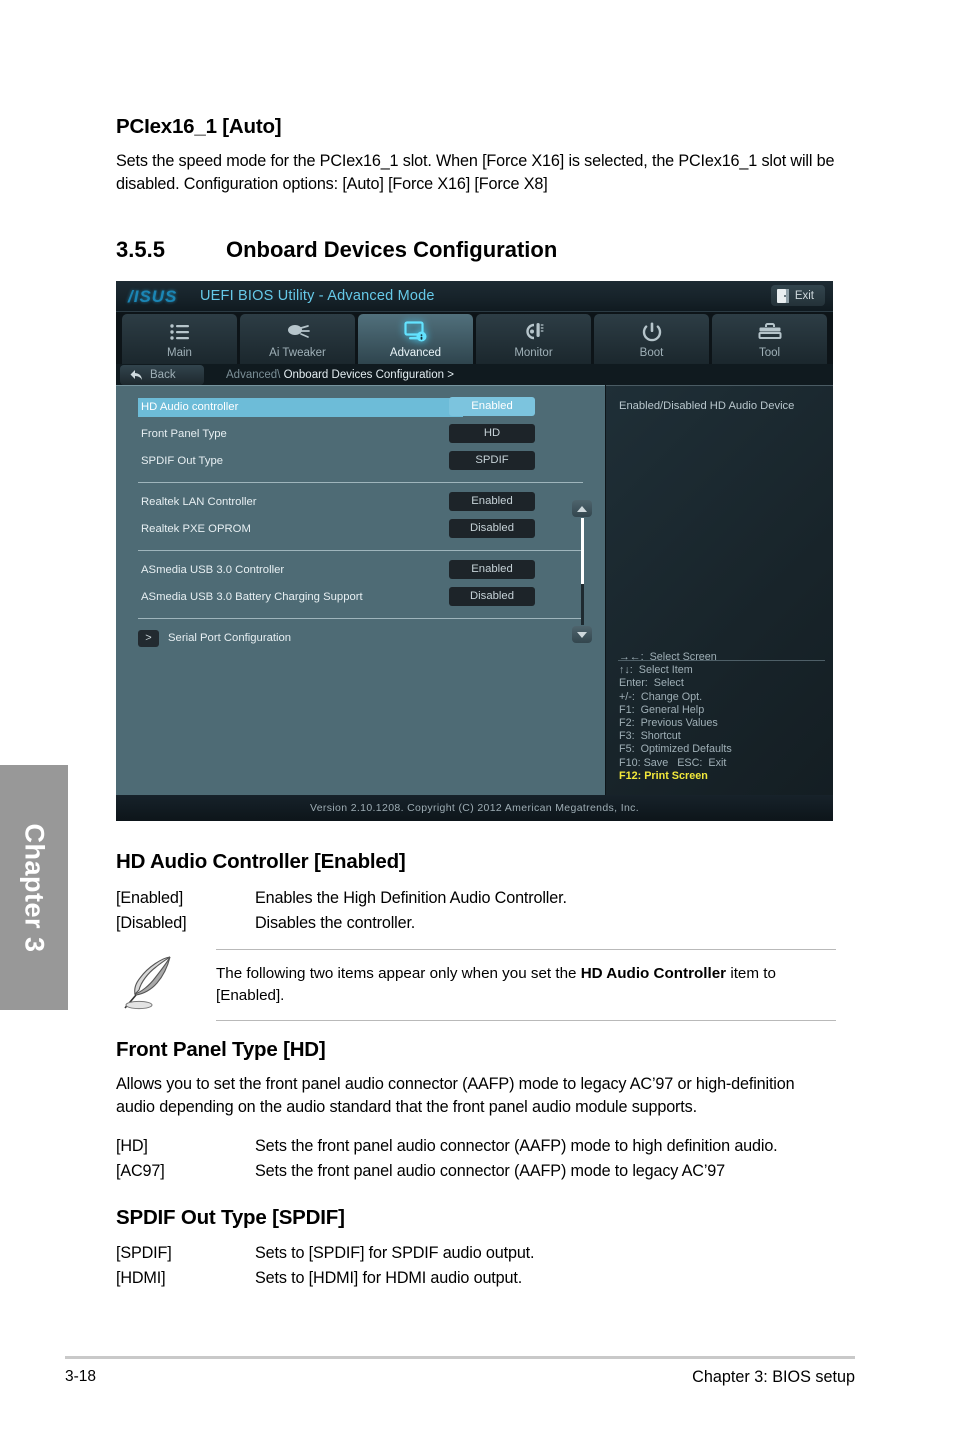  I want to click on section-number: 3.5.5, so click(140, 249).